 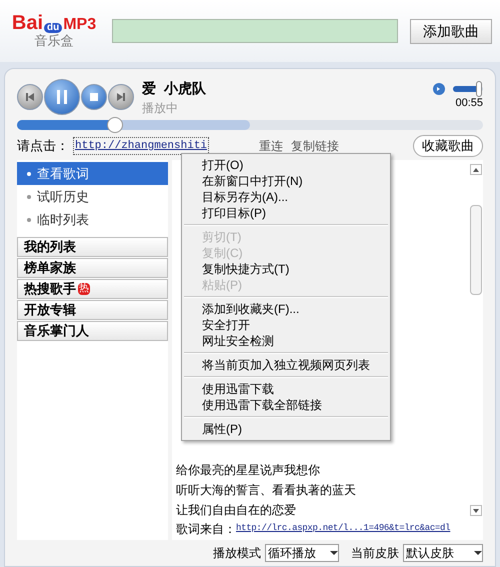 What do you see at coordinates (54, 41) in the screenshot?
I see `logo-subtitle: 音乐盒` at bounding box center [54, 41].